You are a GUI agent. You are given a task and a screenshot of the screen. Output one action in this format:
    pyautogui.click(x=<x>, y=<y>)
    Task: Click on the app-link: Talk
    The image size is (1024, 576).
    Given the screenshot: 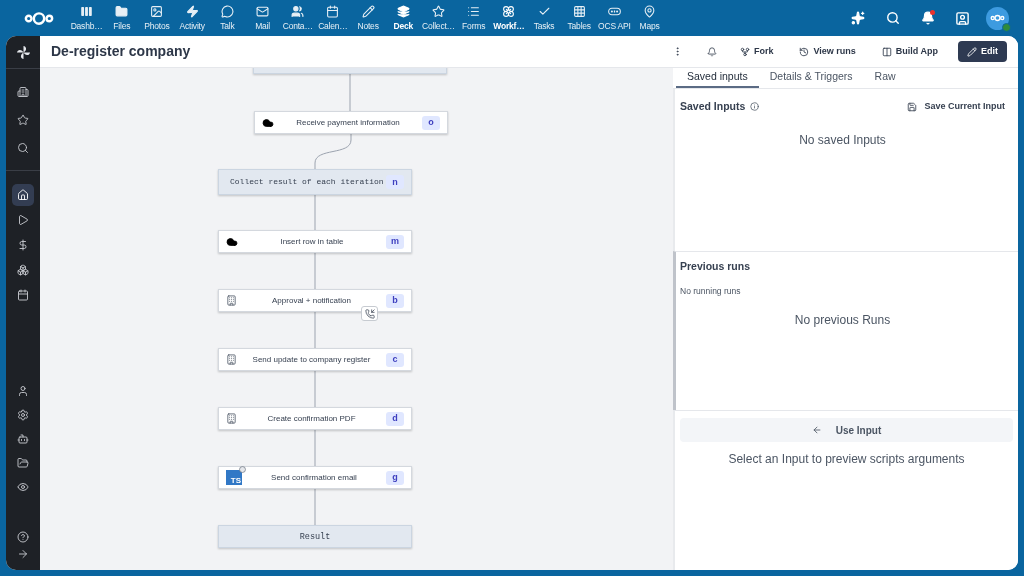 What is the action you would take?
    pyautogui.click(x=227, y=18)
    